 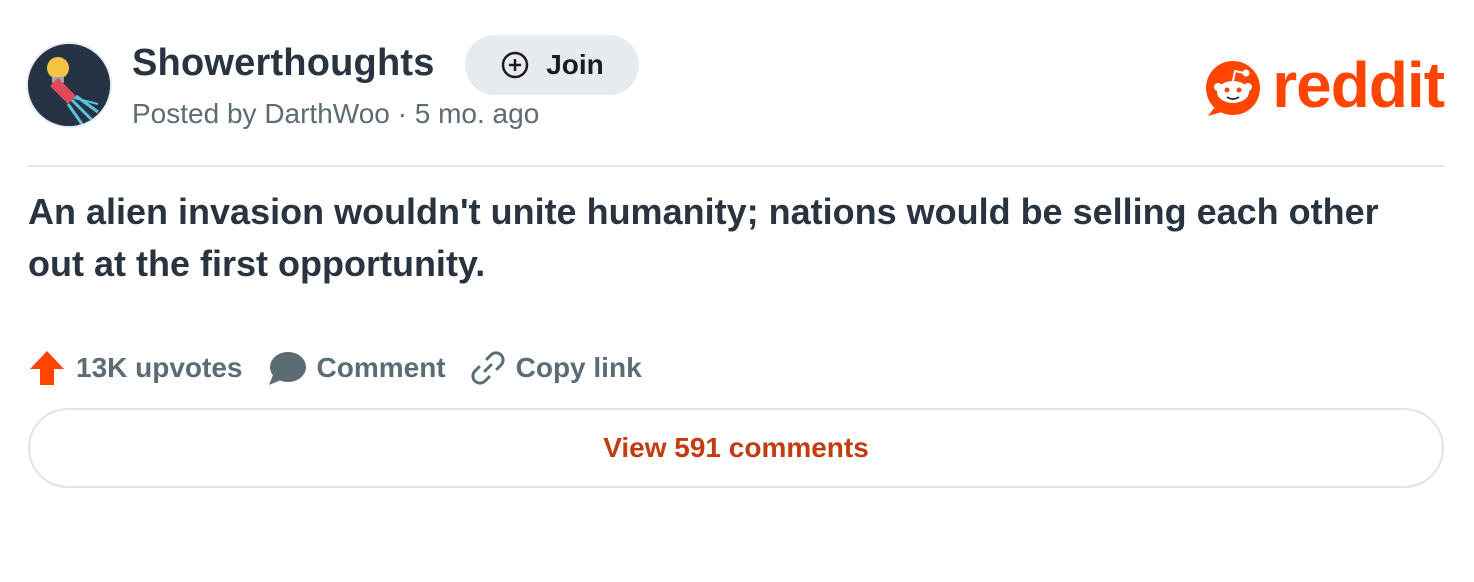 I want to click on upvote-button: 13K upvotes, so click(x=135, y=368).